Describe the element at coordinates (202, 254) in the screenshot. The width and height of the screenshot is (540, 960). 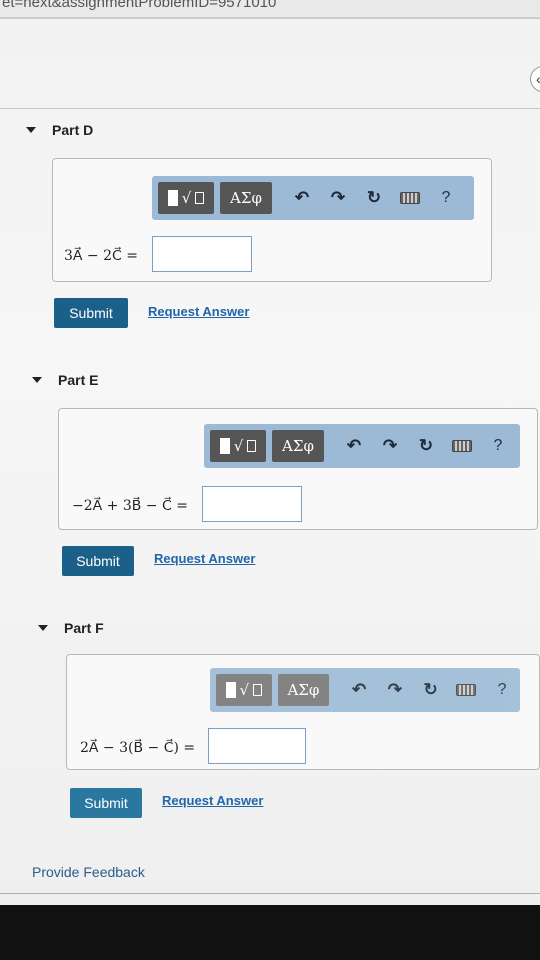
I see `answer-input-d` at that location.